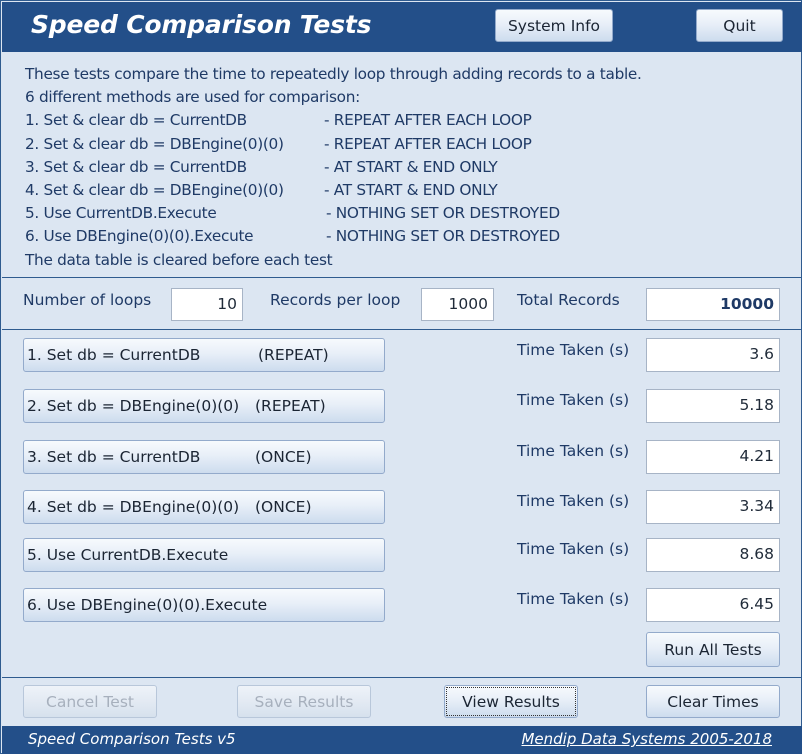 The height and width of the screenshot is (754, 802). I want to click on test-label: 6. Use DBEngine(0)(0).Execute, so click(147, 605).